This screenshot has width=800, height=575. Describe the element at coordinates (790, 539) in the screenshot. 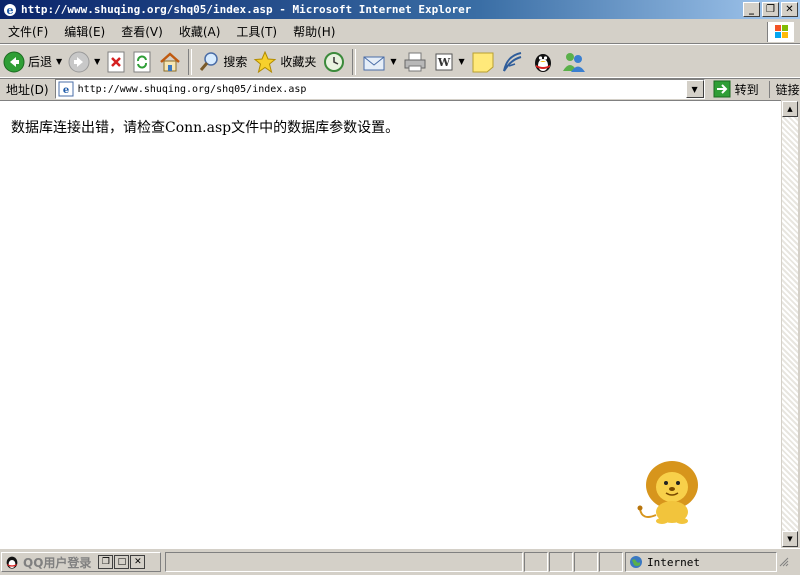

I see `scroll-down-button: ▼` at that location.